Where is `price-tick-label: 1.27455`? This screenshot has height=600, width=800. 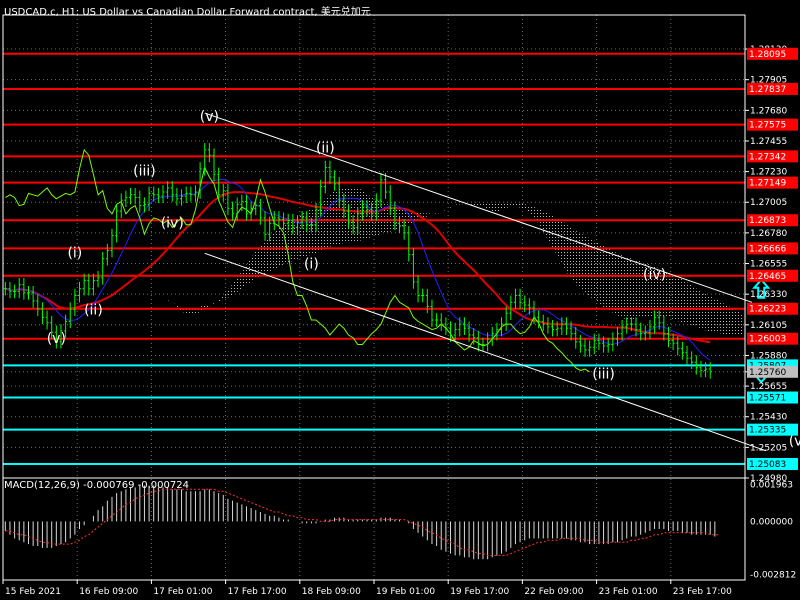
price-tick-label: 1.27455 is located at coordinates (768, 142).